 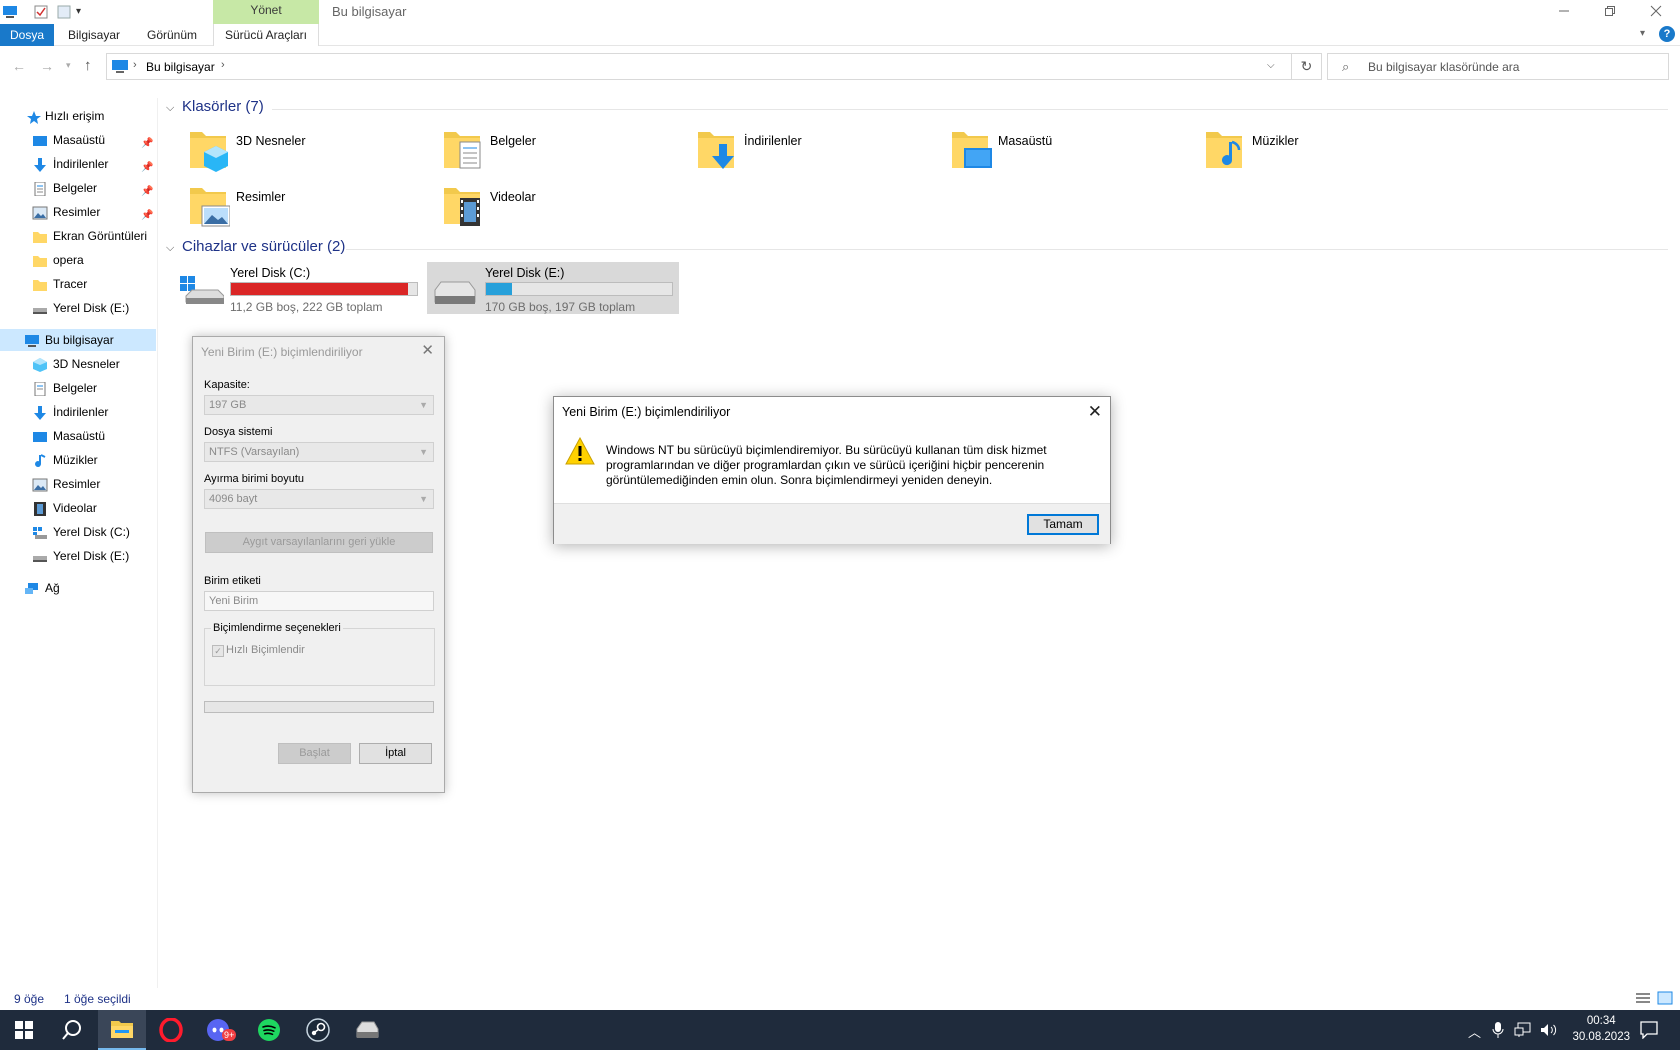 I want to click on breadcrumb-bu-bilgisayar: Bu bilgisayar, so click(x=180, y=67).